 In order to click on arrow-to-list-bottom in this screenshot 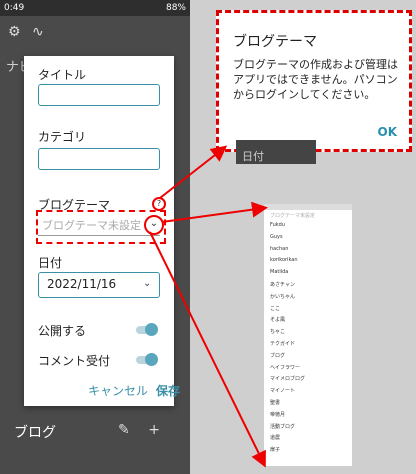, I will do `click(207, 349)`.